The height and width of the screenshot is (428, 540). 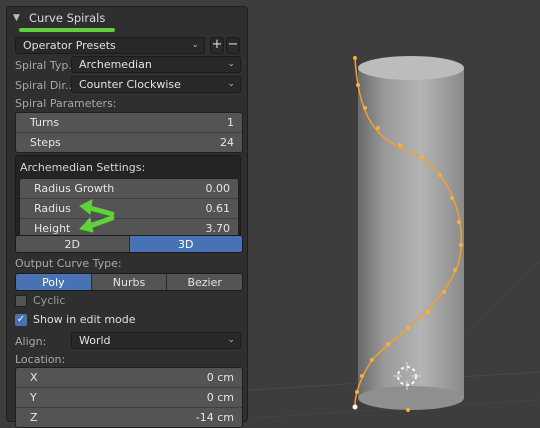 What do you see at coordinates (74, 188) in the screenshot?
I see `radius-growth-label: Radius Growth` at bounding box center [74, 188].